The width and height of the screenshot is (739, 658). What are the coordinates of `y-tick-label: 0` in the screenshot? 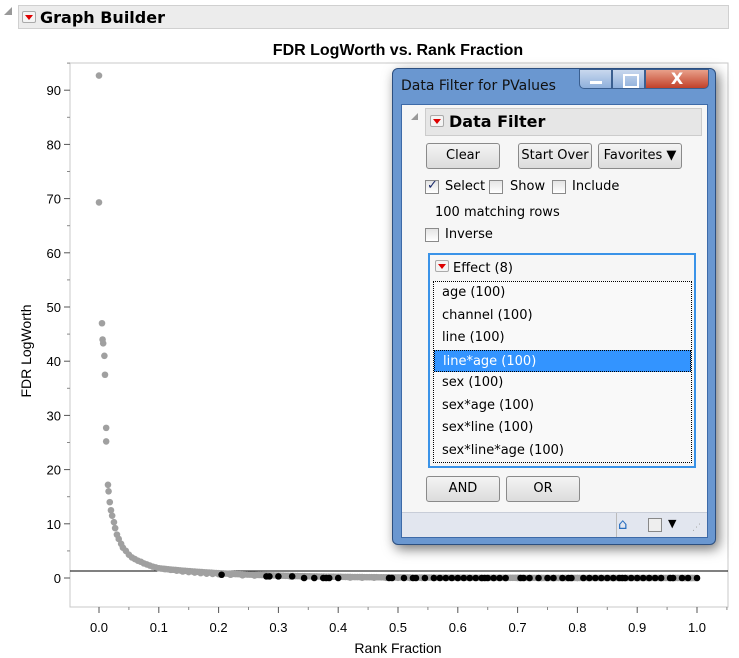 It's located at (57, 578).